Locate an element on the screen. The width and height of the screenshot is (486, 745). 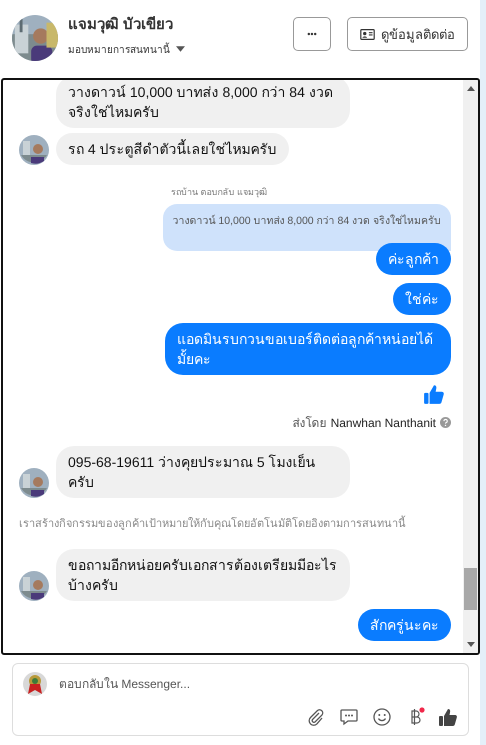
reply-label: รถบ้าน ตอบกลับ แจมวุฒิ is located at coordinates (219, 192).